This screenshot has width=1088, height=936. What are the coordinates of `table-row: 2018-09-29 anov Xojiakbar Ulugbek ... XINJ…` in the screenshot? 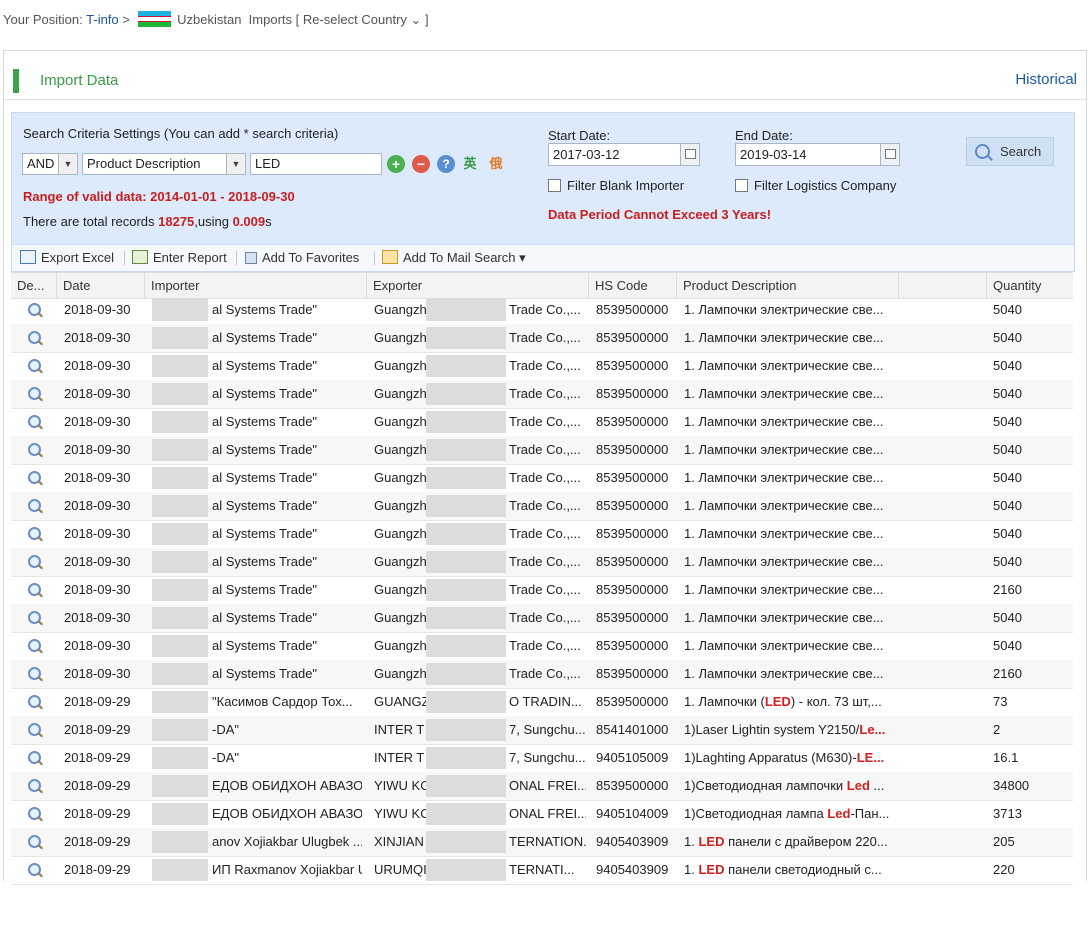 It's located at (542, 842).